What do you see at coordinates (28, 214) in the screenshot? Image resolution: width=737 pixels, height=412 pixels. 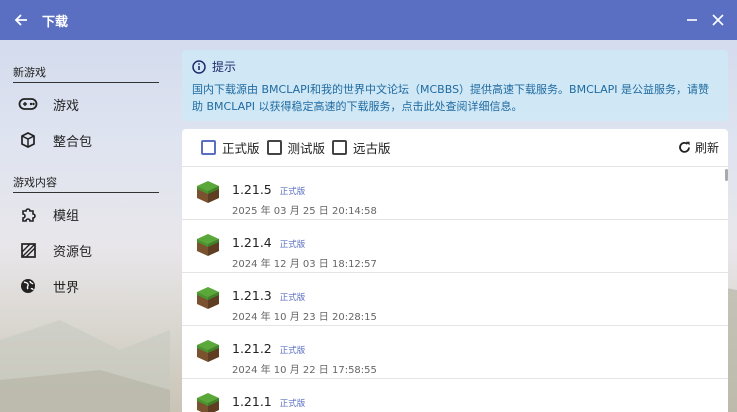 I see `puzzle-icon` at bounding box center [28, 214].